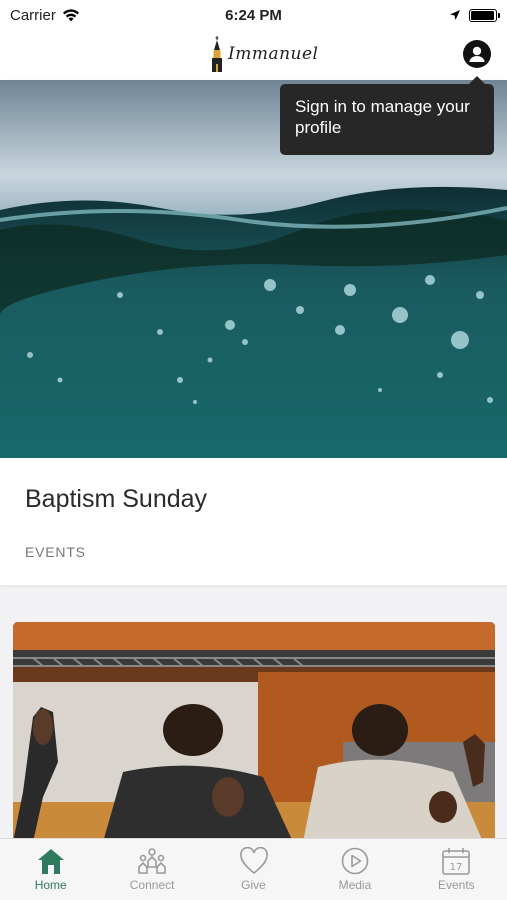  What do you see at coordinates (273, 54) in the screenshot?
I see `app-name: Immanuel` at bounding box center [273, 54].